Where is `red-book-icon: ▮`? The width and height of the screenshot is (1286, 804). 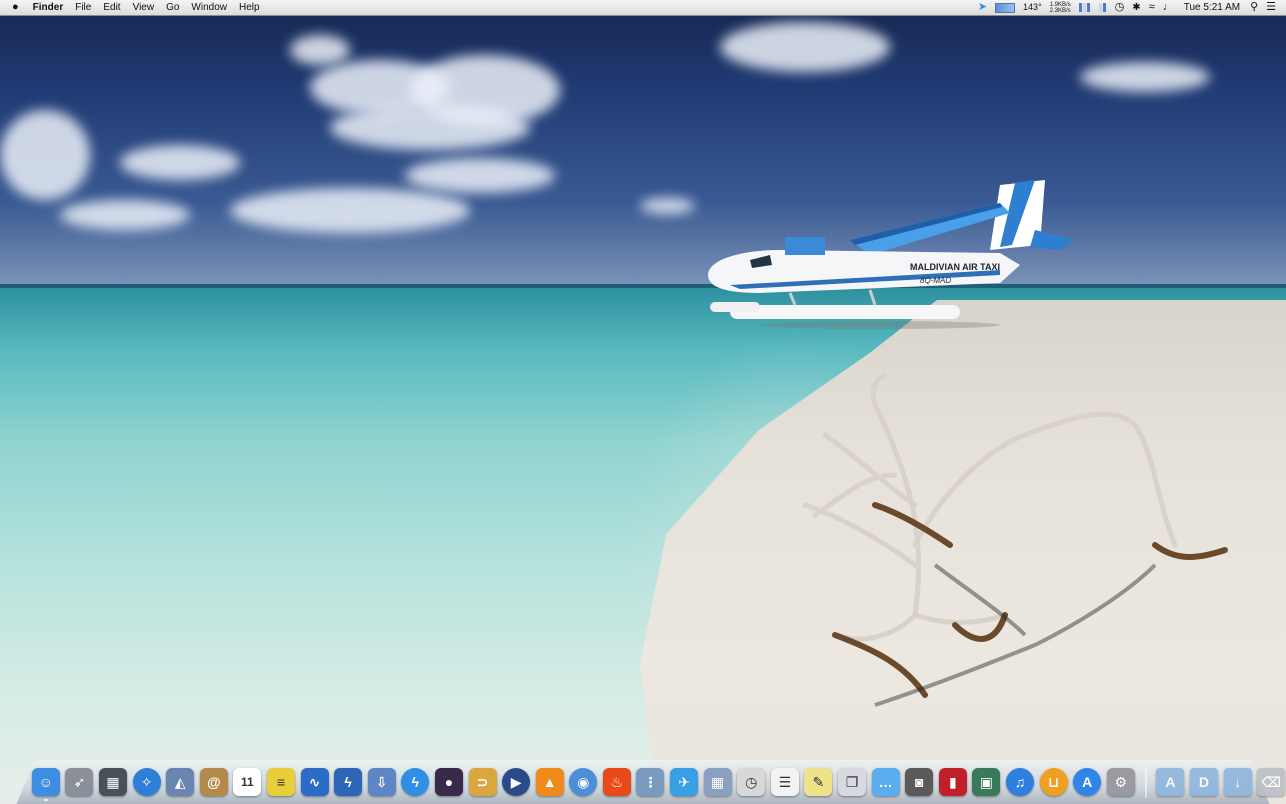
red-book-icon: ▮ is located at coordinates (952, 782).